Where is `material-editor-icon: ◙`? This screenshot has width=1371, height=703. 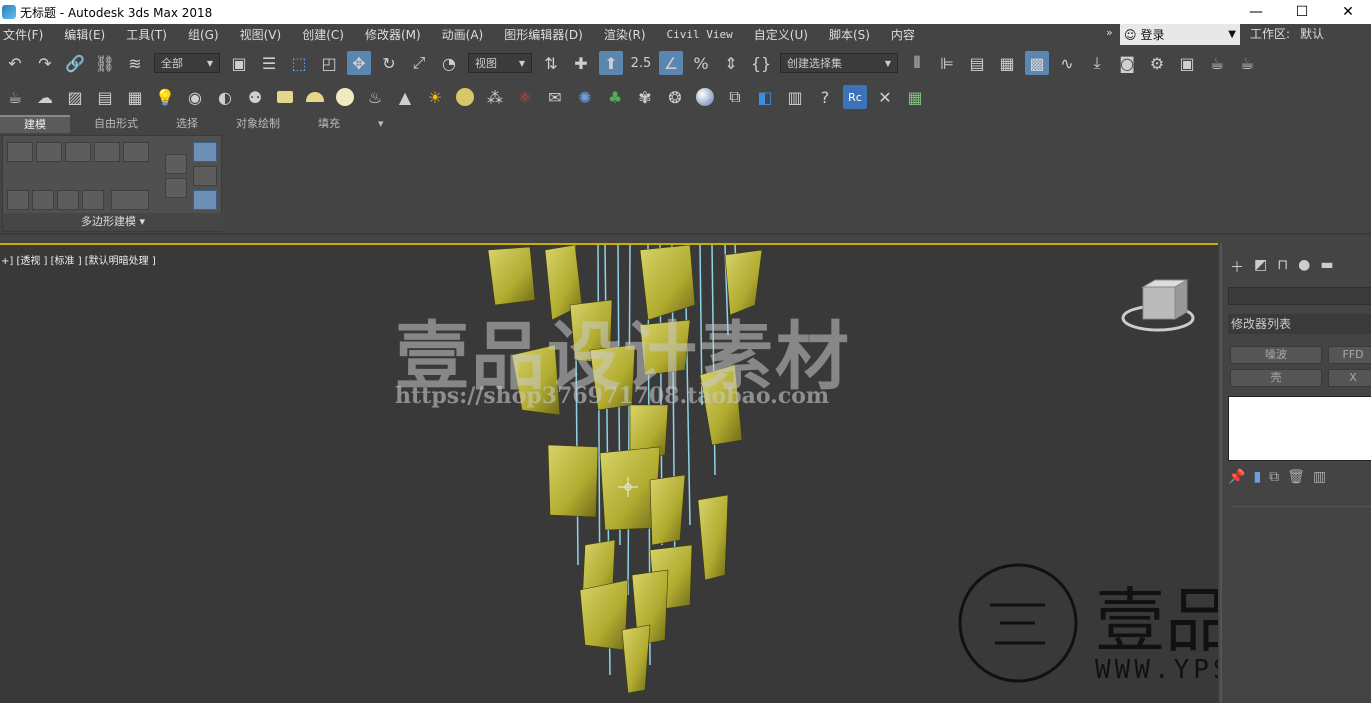 material-editor-icon: ◙ is located at coordinates (1127, 63).